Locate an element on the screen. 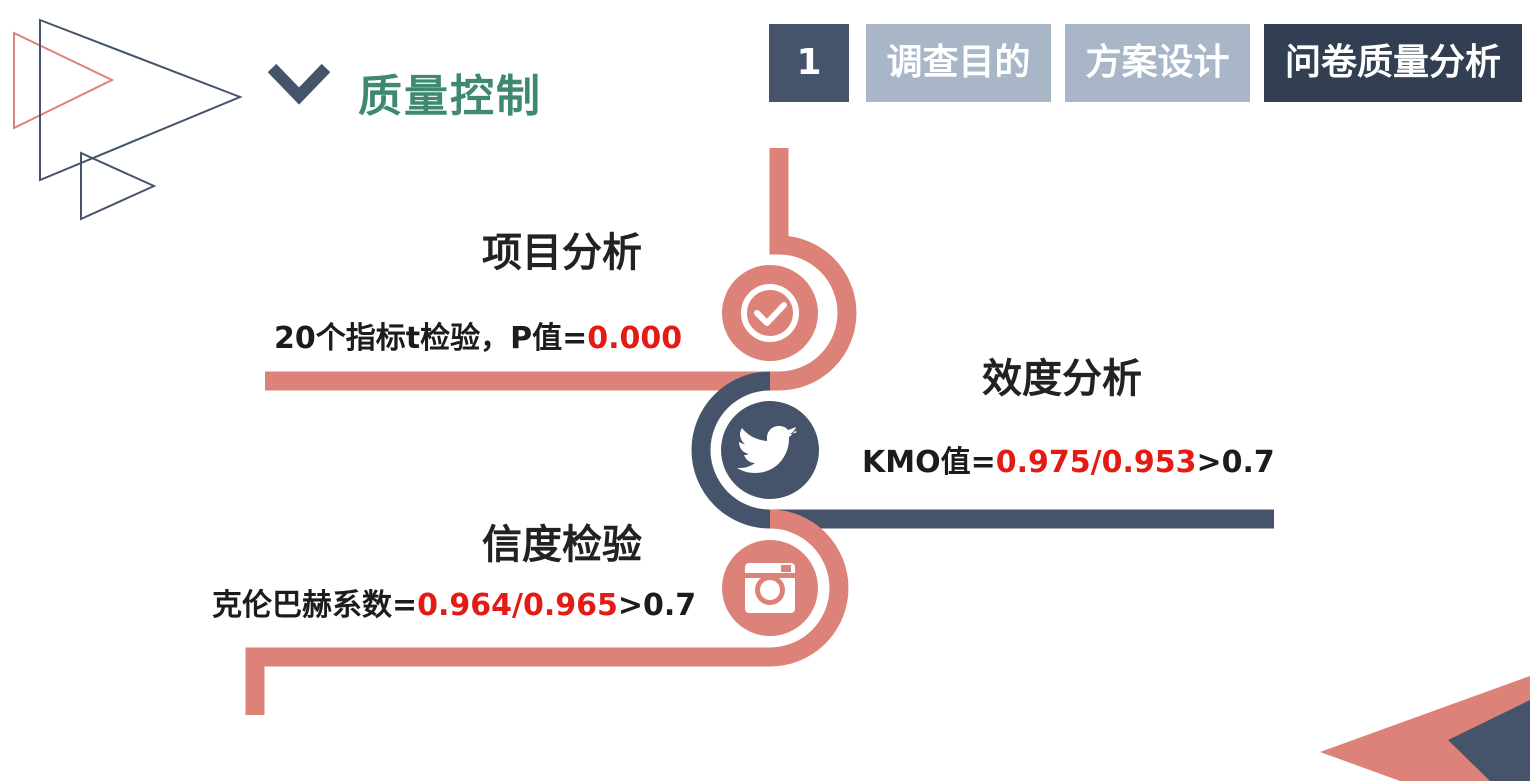  section-number: 1 is located at coordinates (809, 63).